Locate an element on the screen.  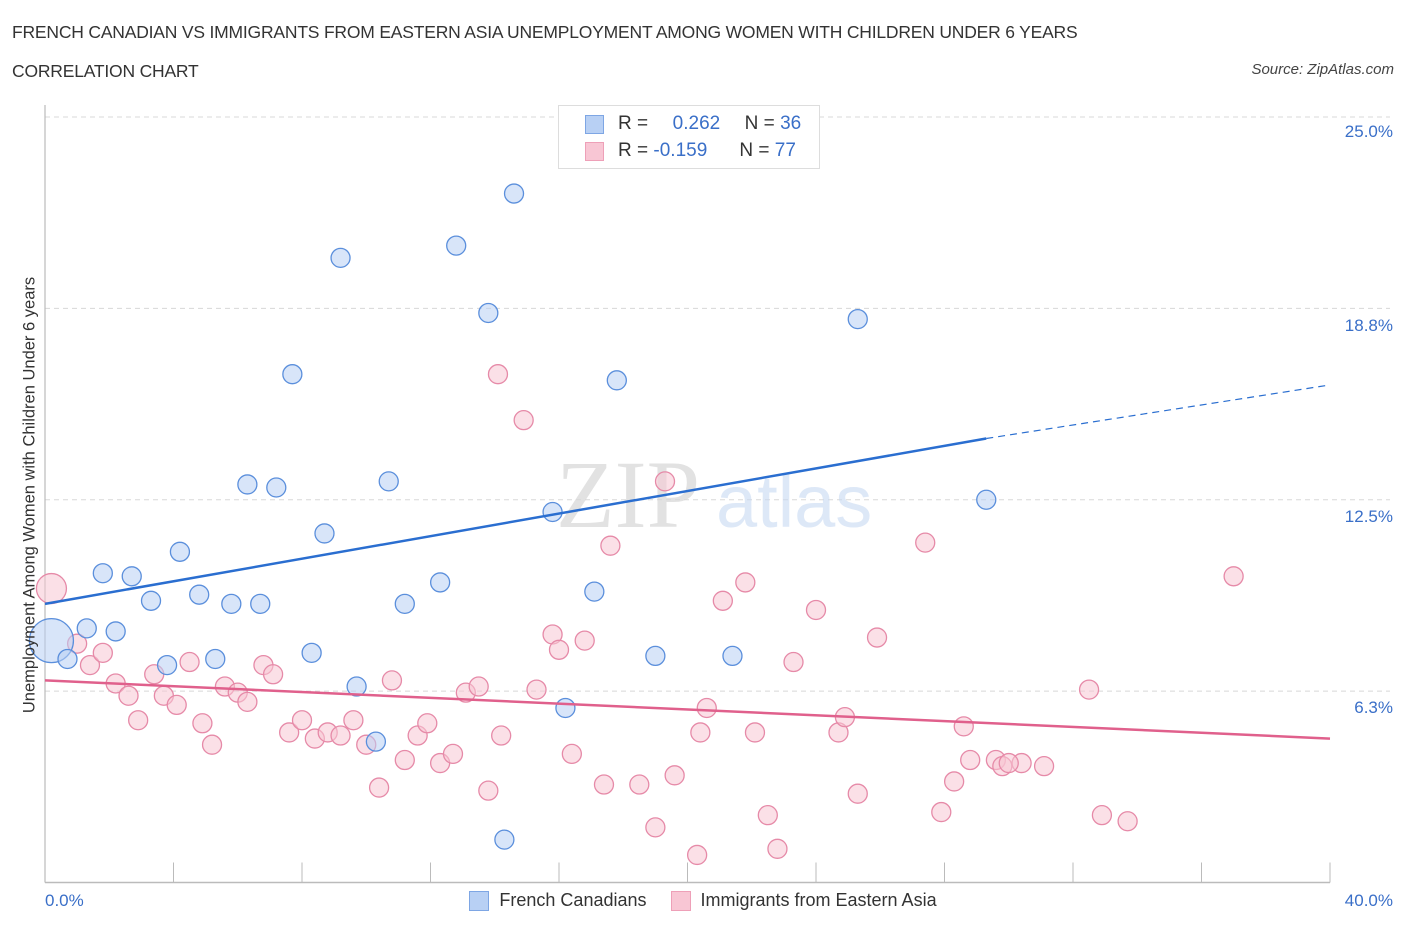
r-value: 0.262 is located at coordinates (696, 123).